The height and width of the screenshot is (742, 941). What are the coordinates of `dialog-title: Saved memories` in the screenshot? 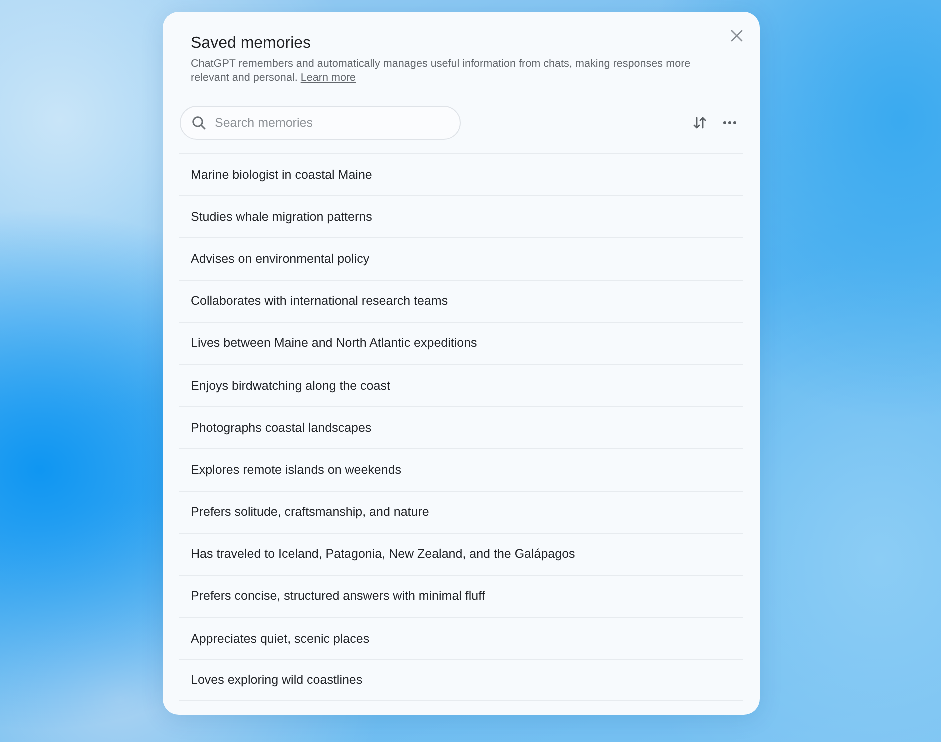 It's located at (251, 44).